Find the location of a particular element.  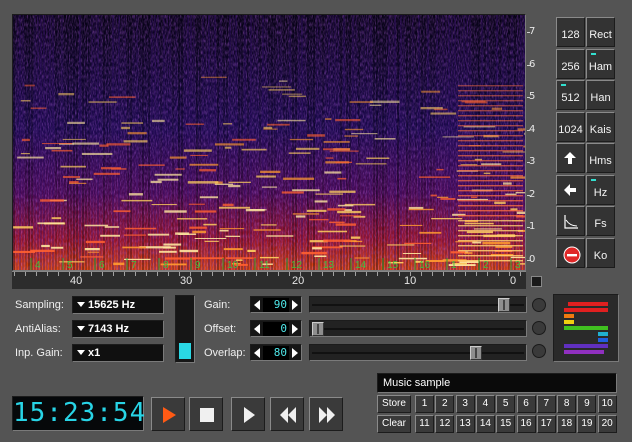

segment-marker: 12 is located at coordinates (297, 265).